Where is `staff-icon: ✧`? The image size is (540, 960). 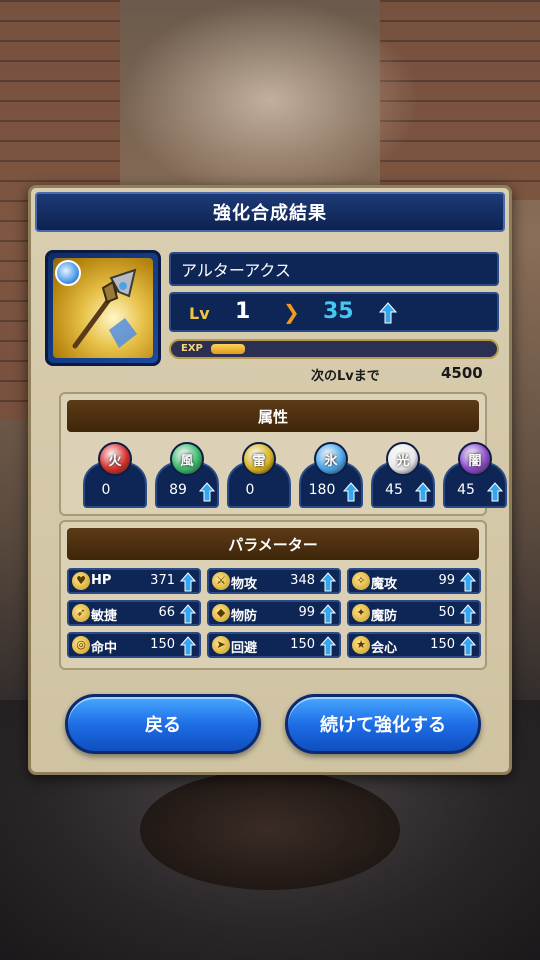 staff-icon: ✧ is located at coordinates (361, 581).